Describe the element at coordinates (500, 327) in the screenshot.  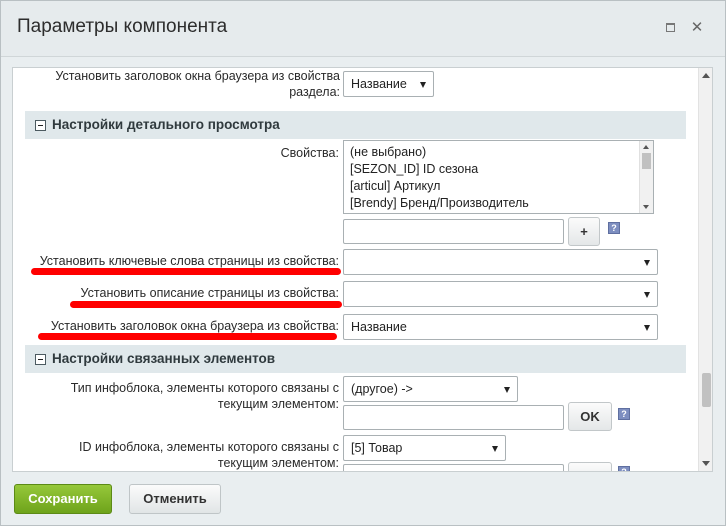
I see `browser-title-select: Название` at that location.